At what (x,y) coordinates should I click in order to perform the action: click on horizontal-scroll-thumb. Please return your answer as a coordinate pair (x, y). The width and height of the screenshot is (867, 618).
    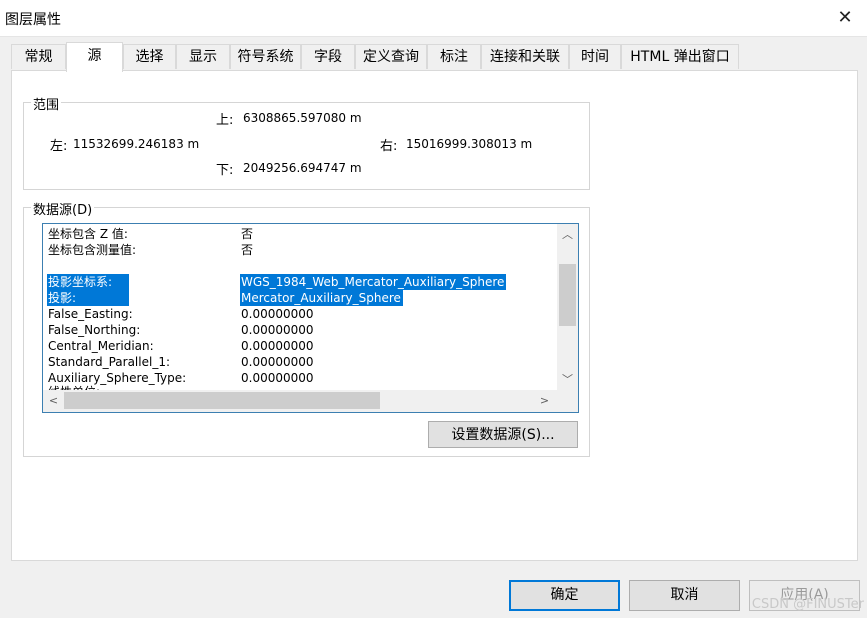
    Looking at the image, I should click on (222, 400).